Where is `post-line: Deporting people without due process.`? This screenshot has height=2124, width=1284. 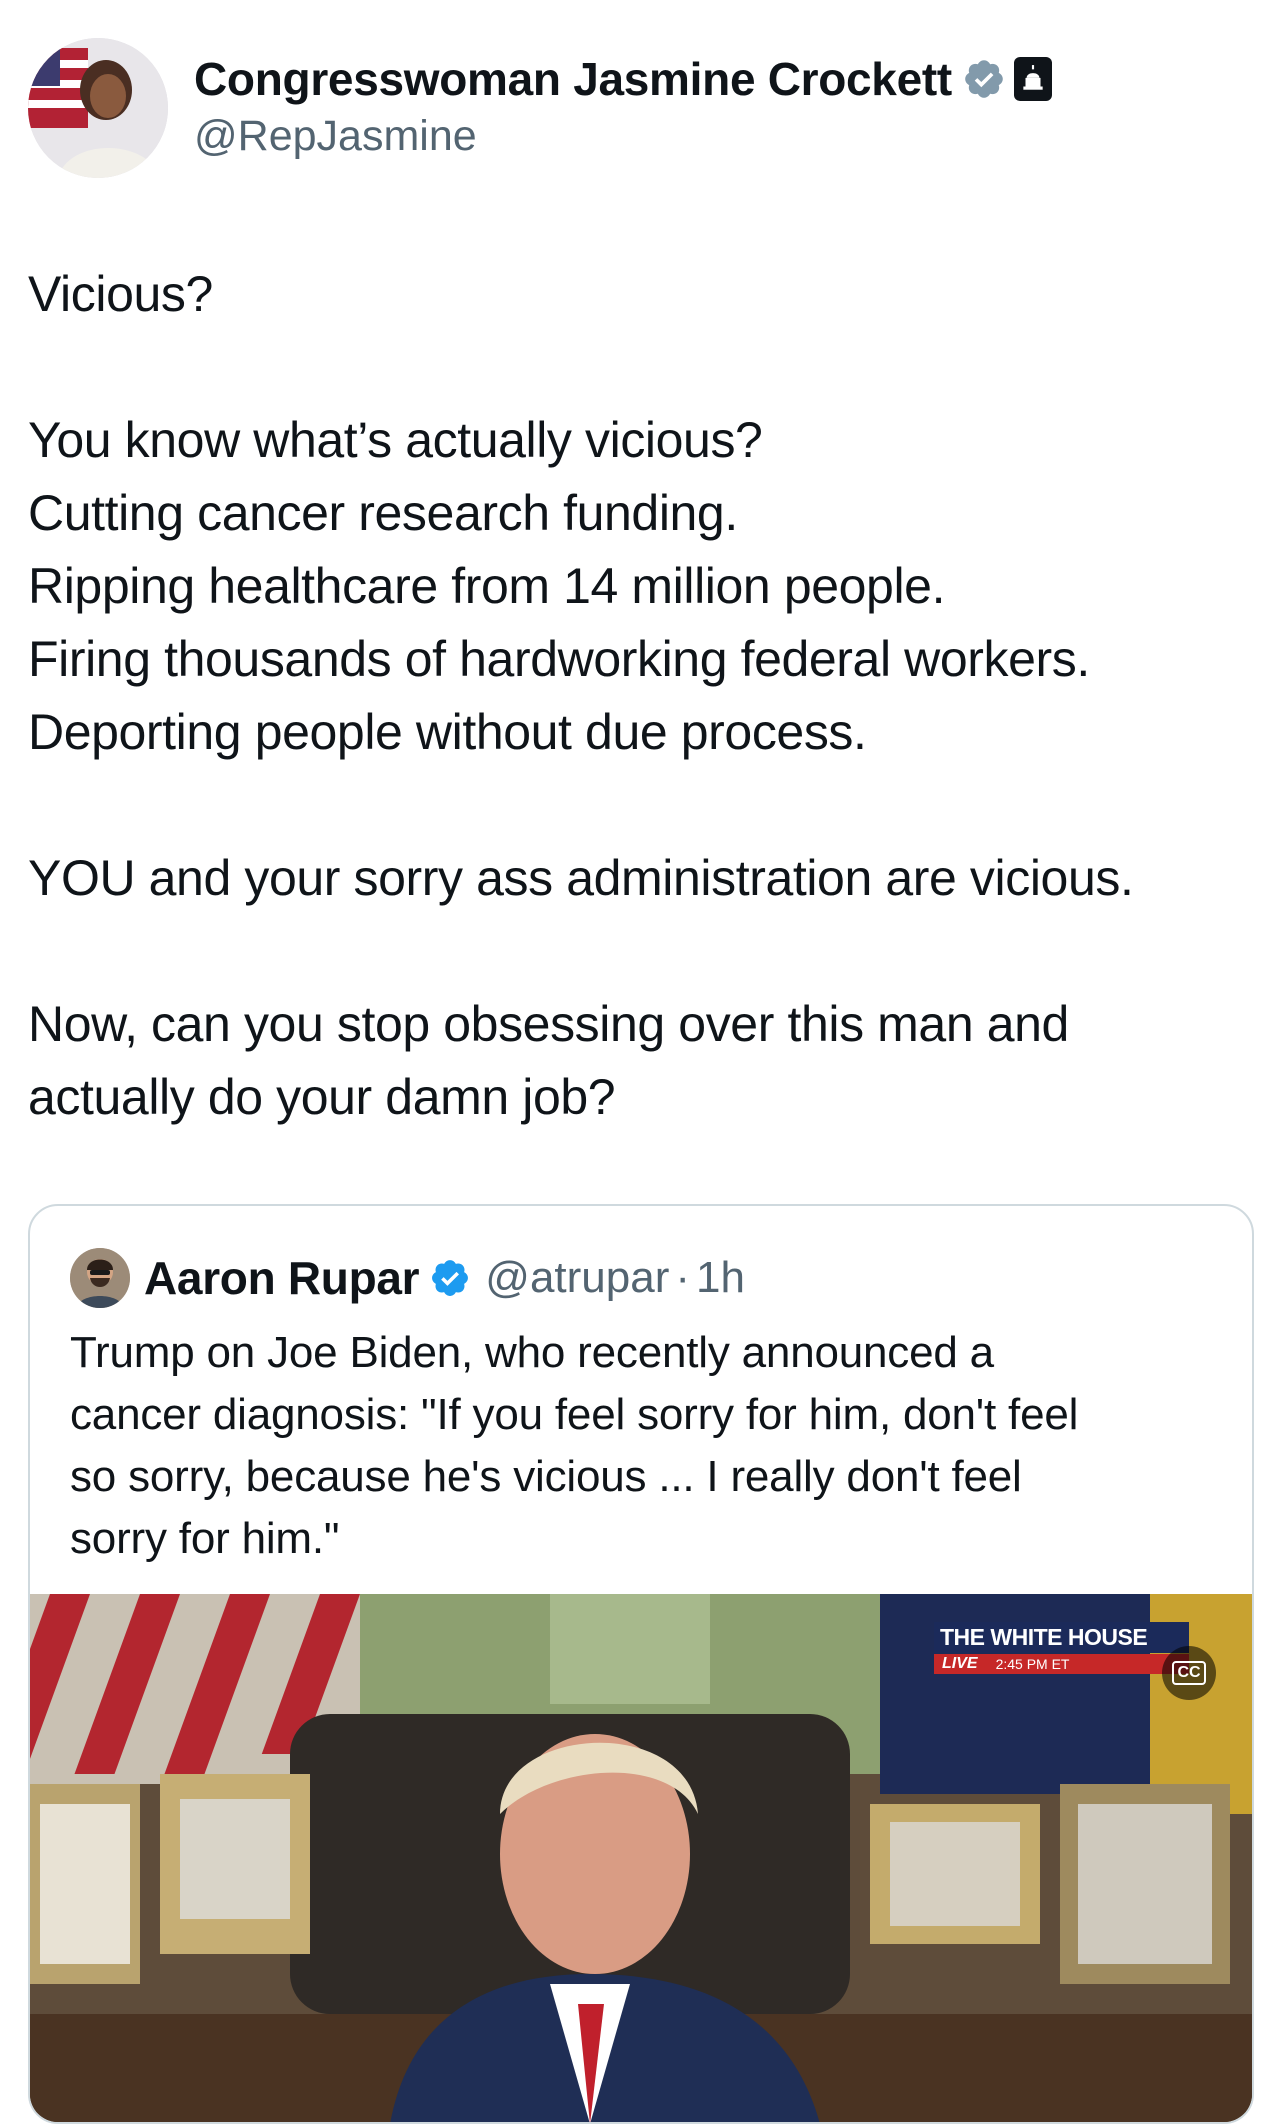
post-line: Deporting people without due process. is located at coordinates (447, 732).